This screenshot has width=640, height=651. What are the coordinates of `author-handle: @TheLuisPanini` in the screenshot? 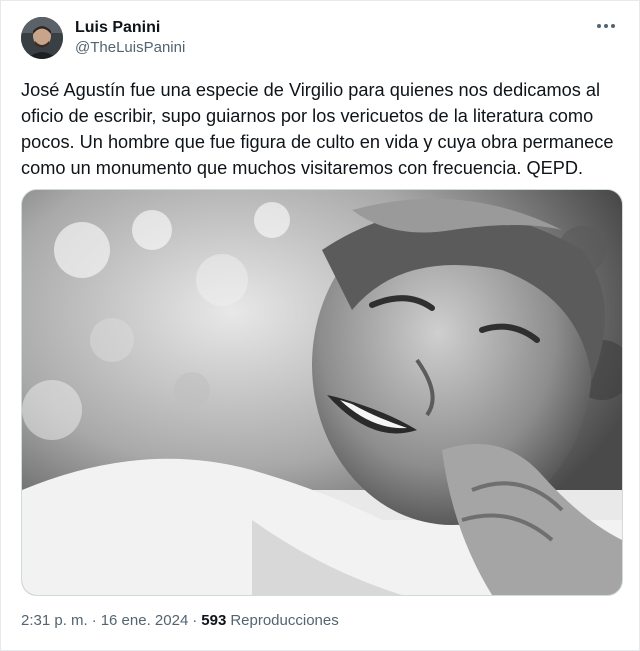 It's located at (130, 48).